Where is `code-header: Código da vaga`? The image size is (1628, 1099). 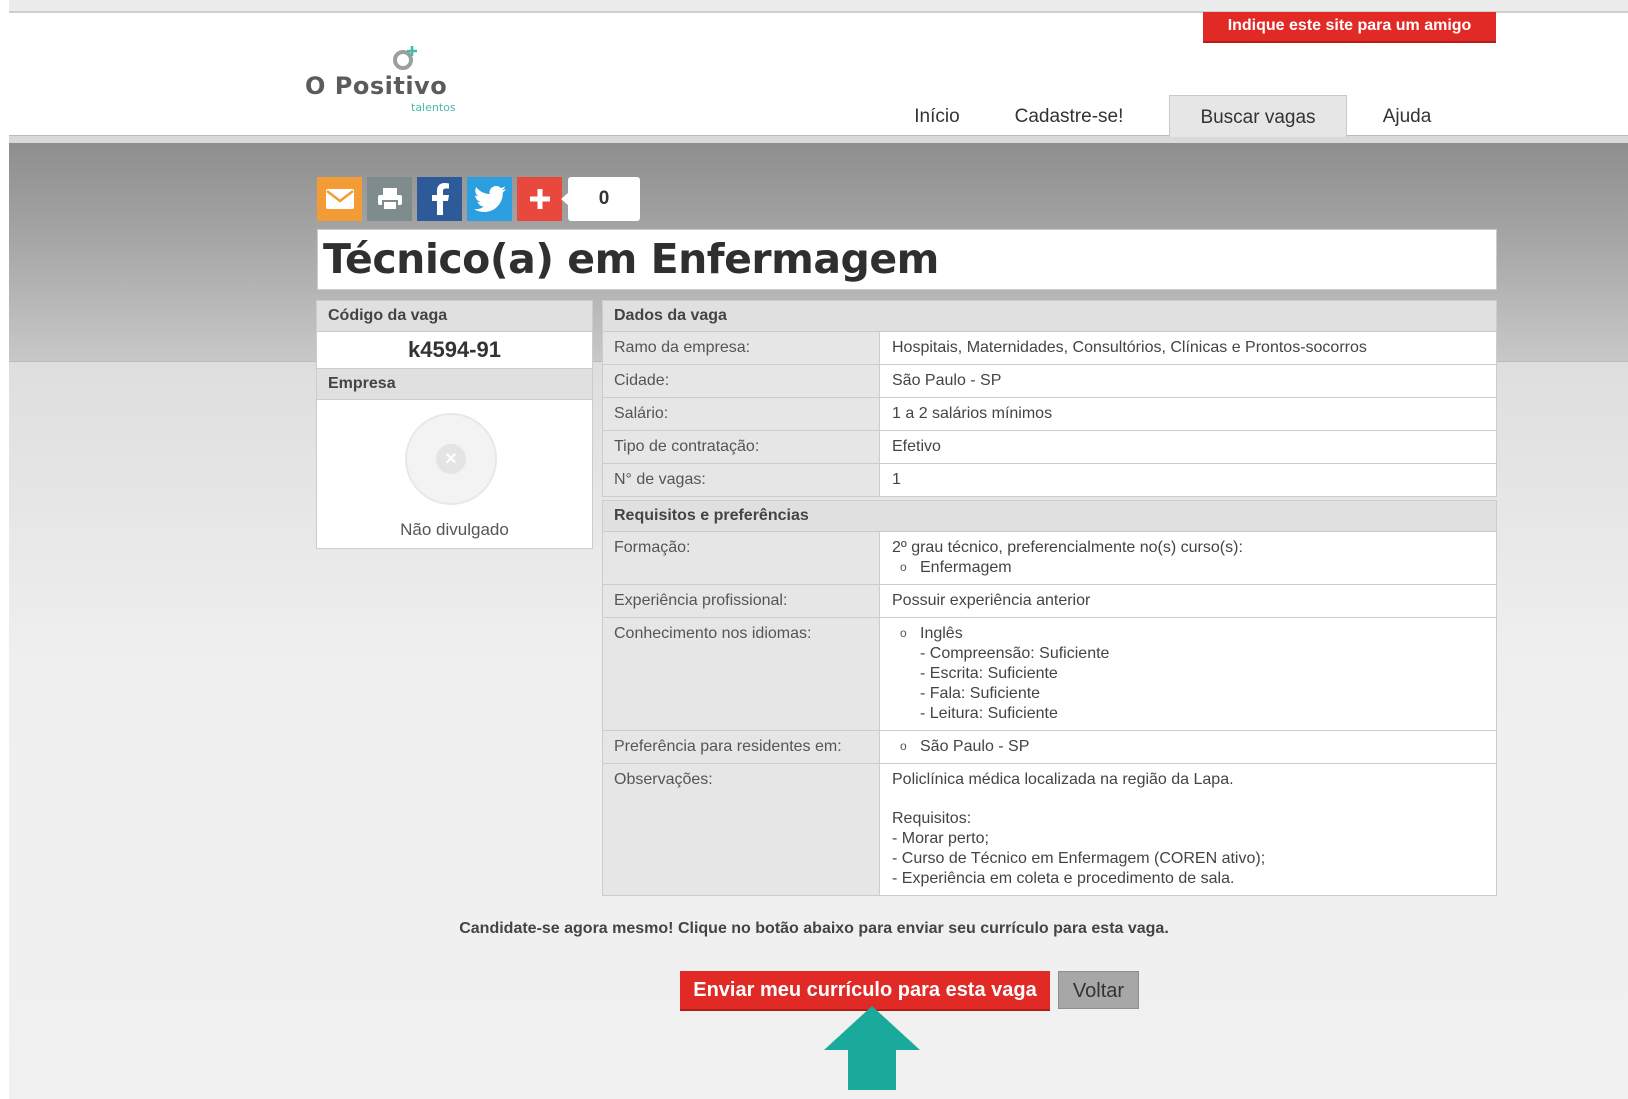
code-header: Código da vaga is located at coordinates (454, 316).